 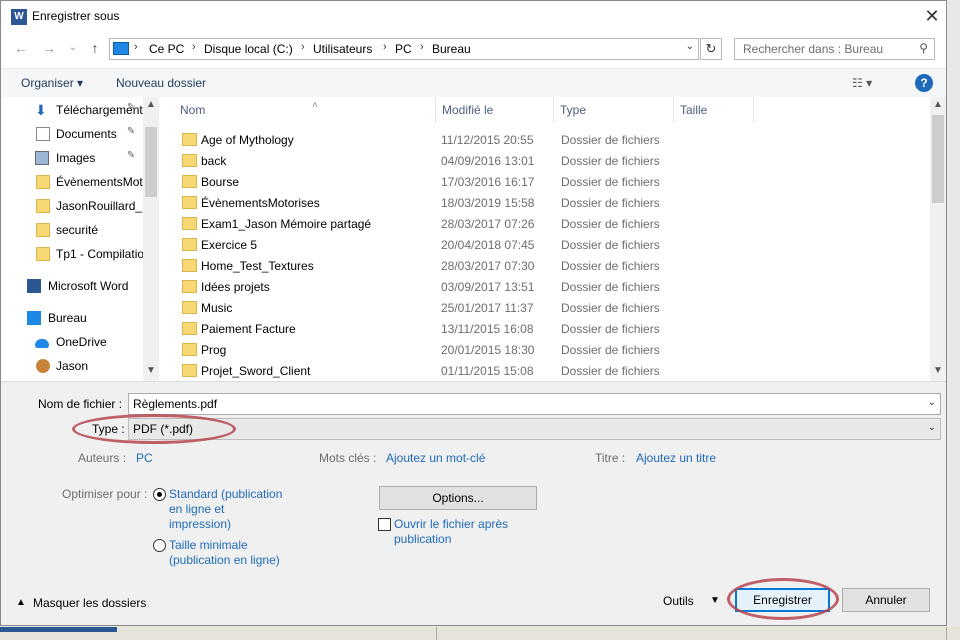 What do you see at coordinates (435, 458) in the screenshot?
I see `keywords-field: Ajoutez un mot-clé` at bounding box center [435, 458].